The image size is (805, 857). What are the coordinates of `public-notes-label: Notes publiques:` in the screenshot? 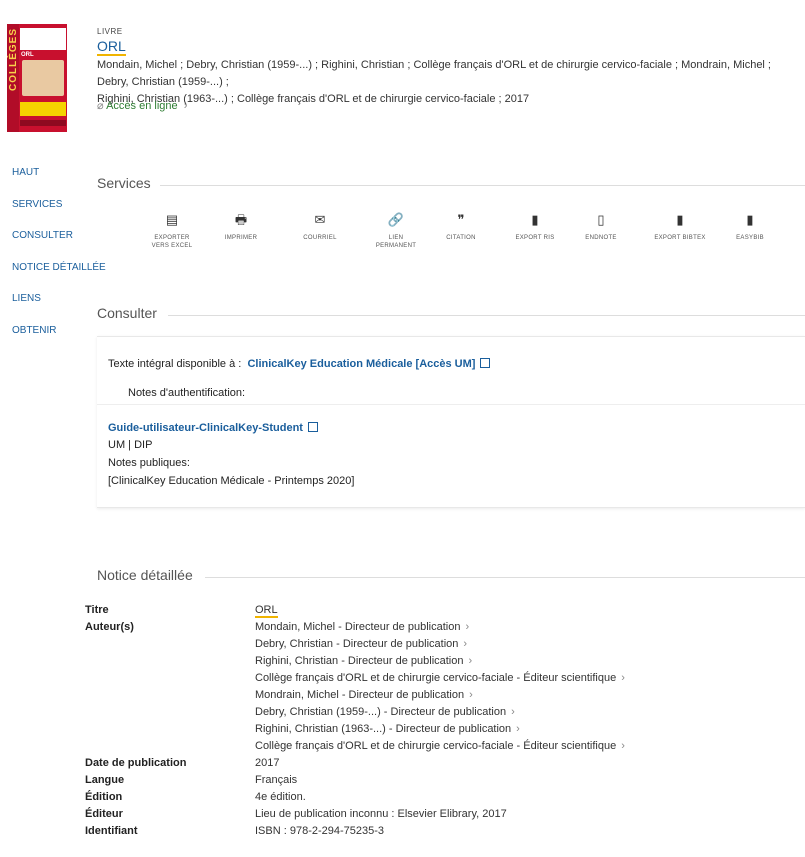 It's located at (149, 463).